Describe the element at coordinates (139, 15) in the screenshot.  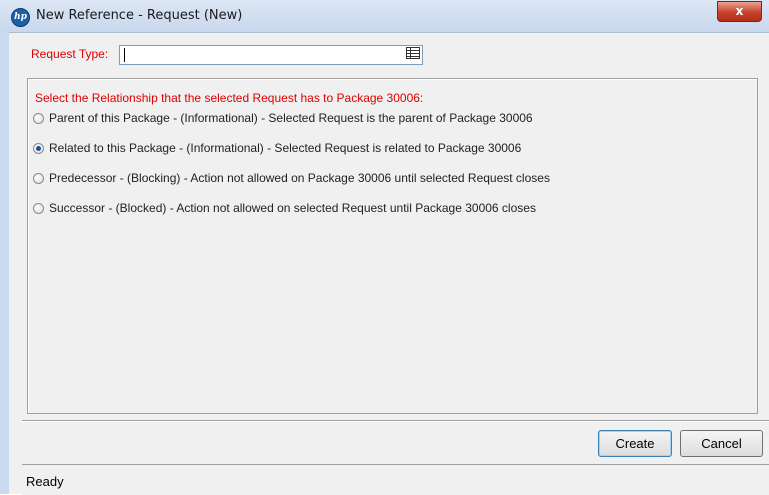
I see `window-title: New Reference - Request (New)` at that location.